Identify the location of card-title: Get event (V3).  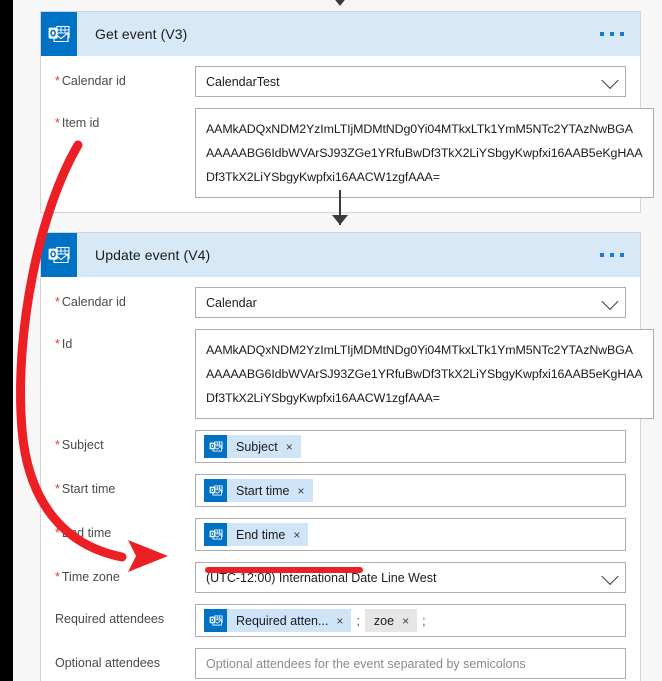
(141, 34).